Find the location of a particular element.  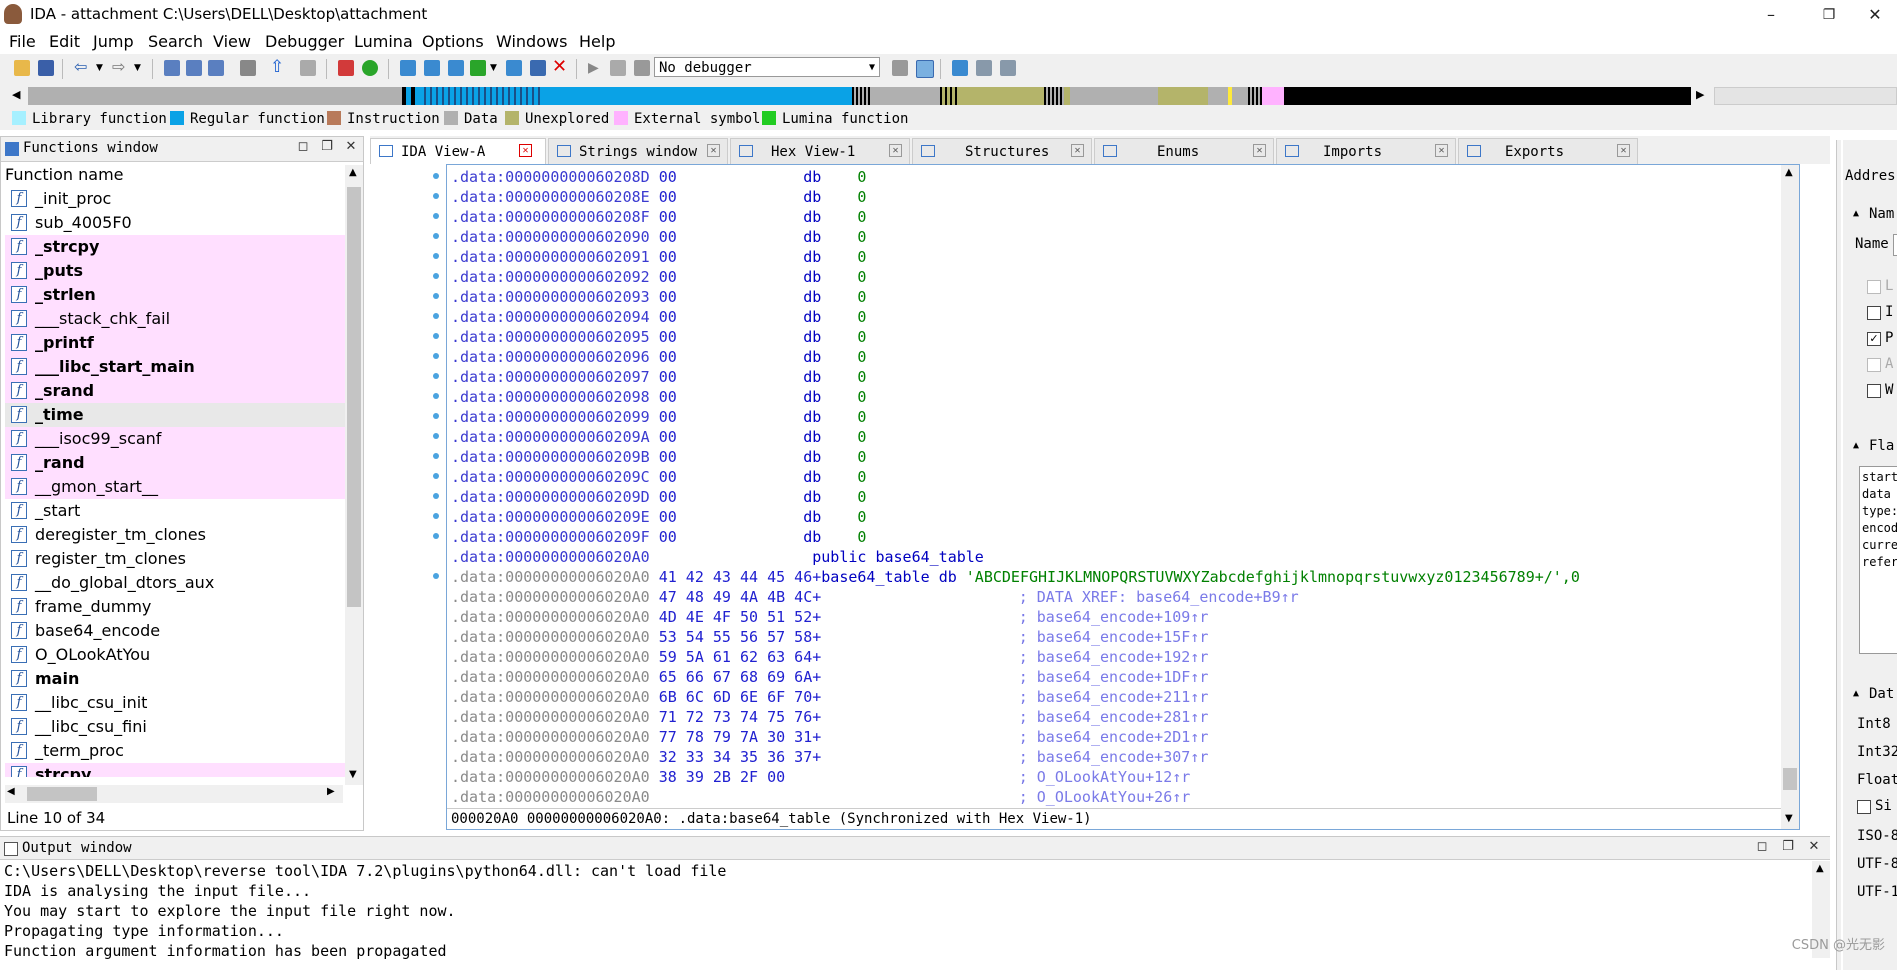

disasm-line: .data:000000000060209F 00 db 0 is located at coordinates (1111, 537).